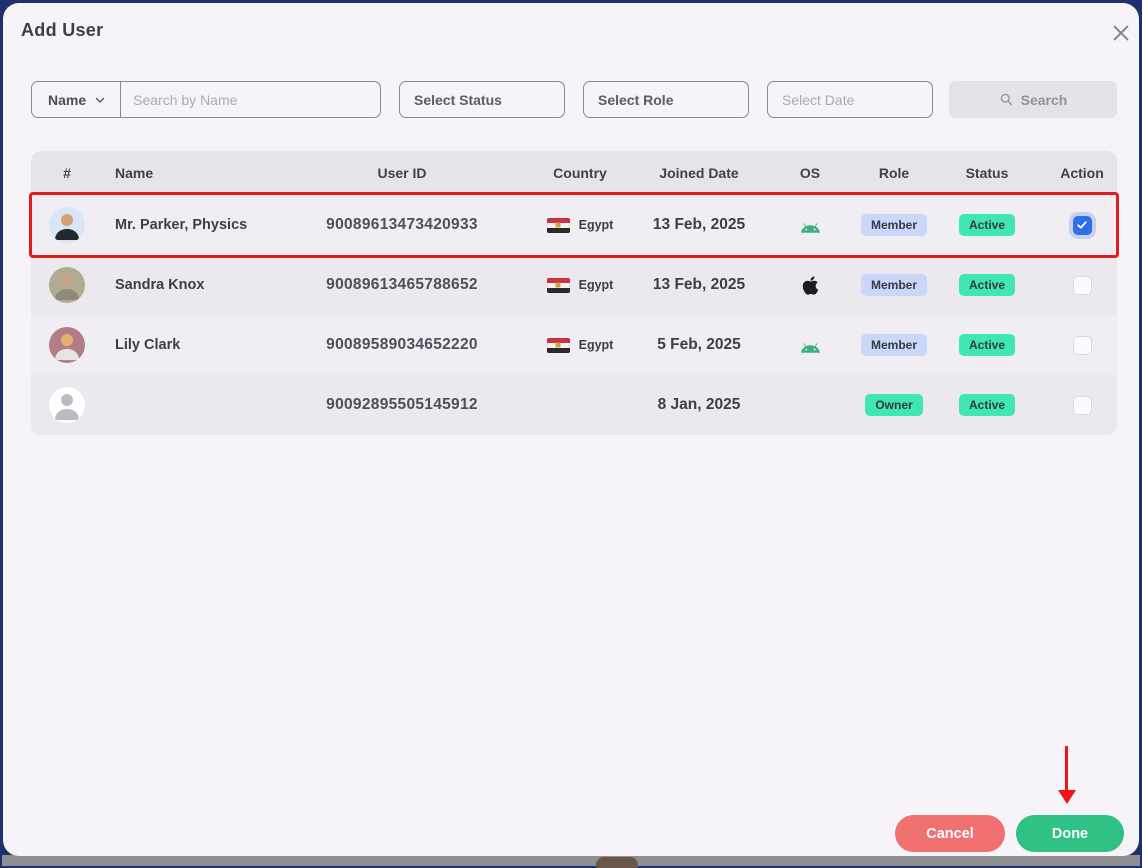 This screenshot has height=868, width=1142. Describe the element at coordinates (67, 173) in the screenshot. I see `col-header-number: #` at that location.